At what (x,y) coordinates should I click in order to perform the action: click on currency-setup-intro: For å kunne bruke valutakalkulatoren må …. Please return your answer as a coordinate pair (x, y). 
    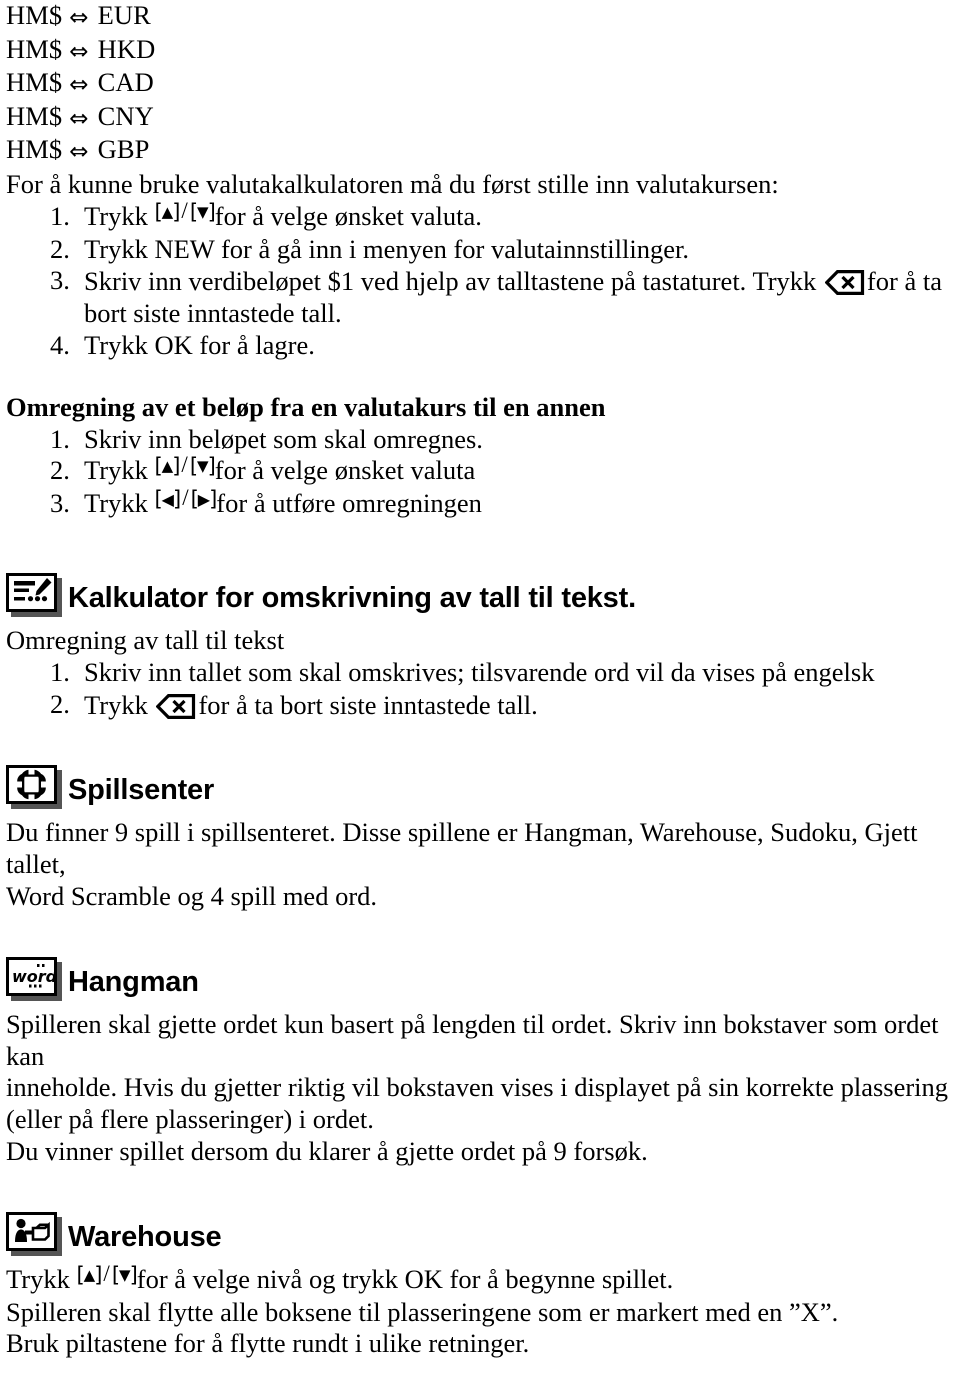
    Looking at the image, I should click on (392, 183).